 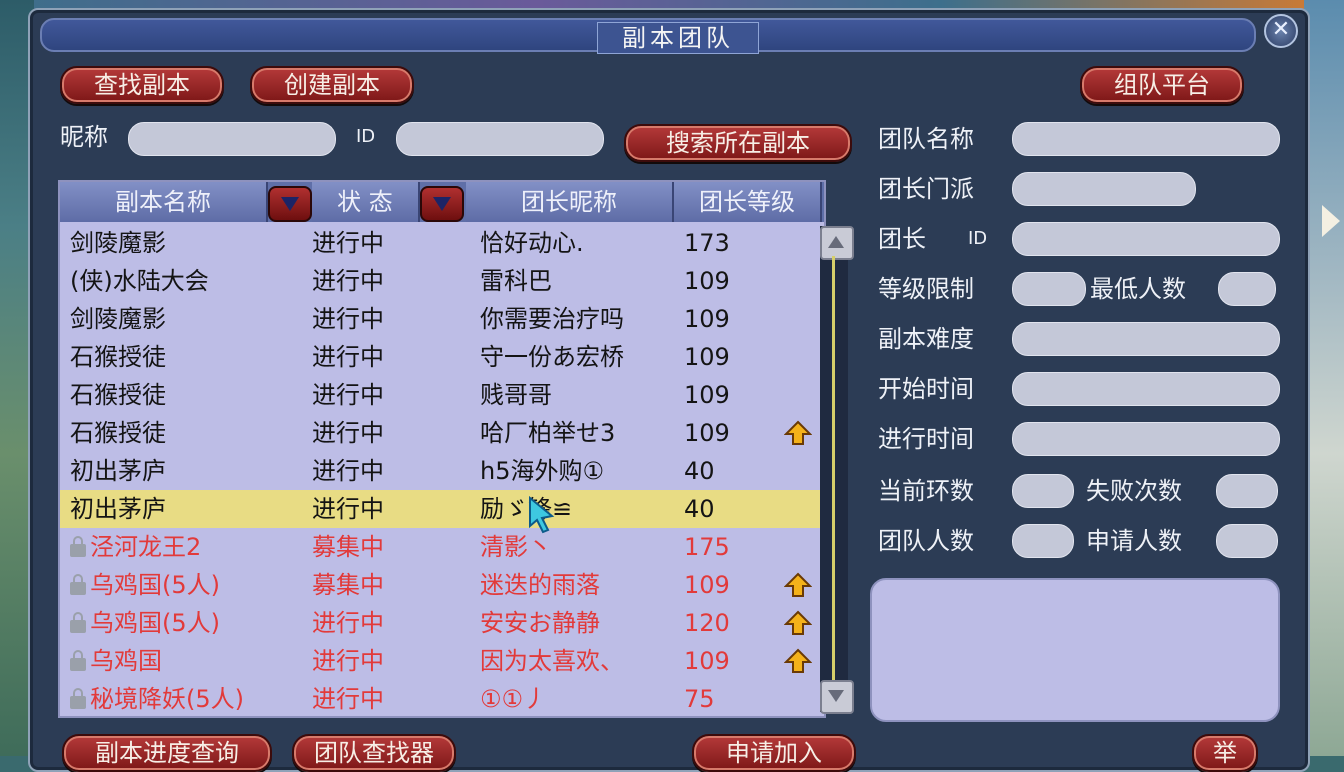 I want to click on cell-leader-name: 因为太喜欢、, so click(x=552, y=661).